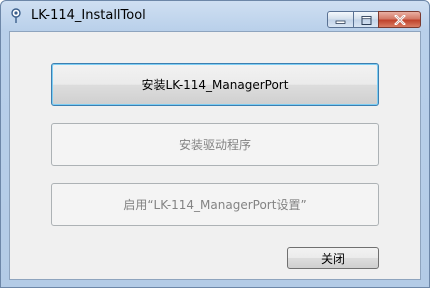 The image size is (430, 288). What do you see at coordinates (88, 15) in the screenshot?
I see `window-title: LK-114_InstallTool` at bounding box center [88, 15].